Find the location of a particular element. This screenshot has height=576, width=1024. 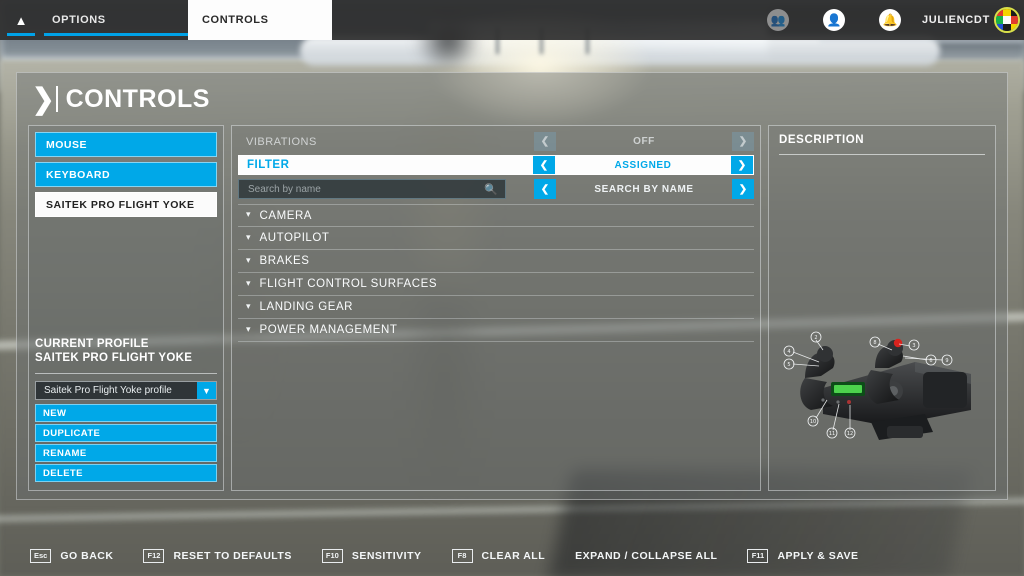

svg-text: 11 is located at coordinates (832, 434).